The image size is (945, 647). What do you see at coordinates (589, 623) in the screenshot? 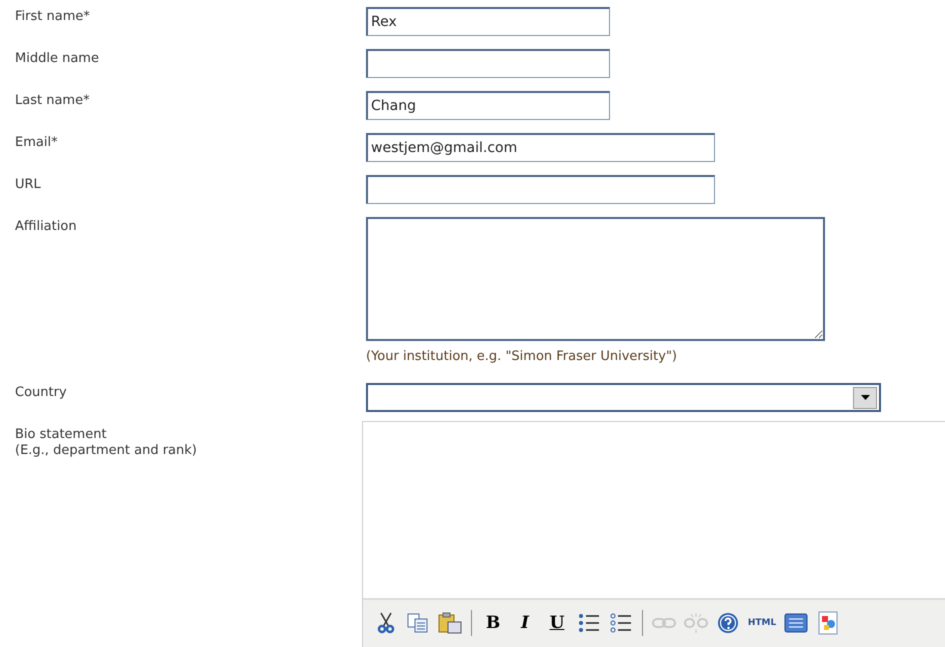
I see `bullet-list-icon` at bounding box center [589, 623].